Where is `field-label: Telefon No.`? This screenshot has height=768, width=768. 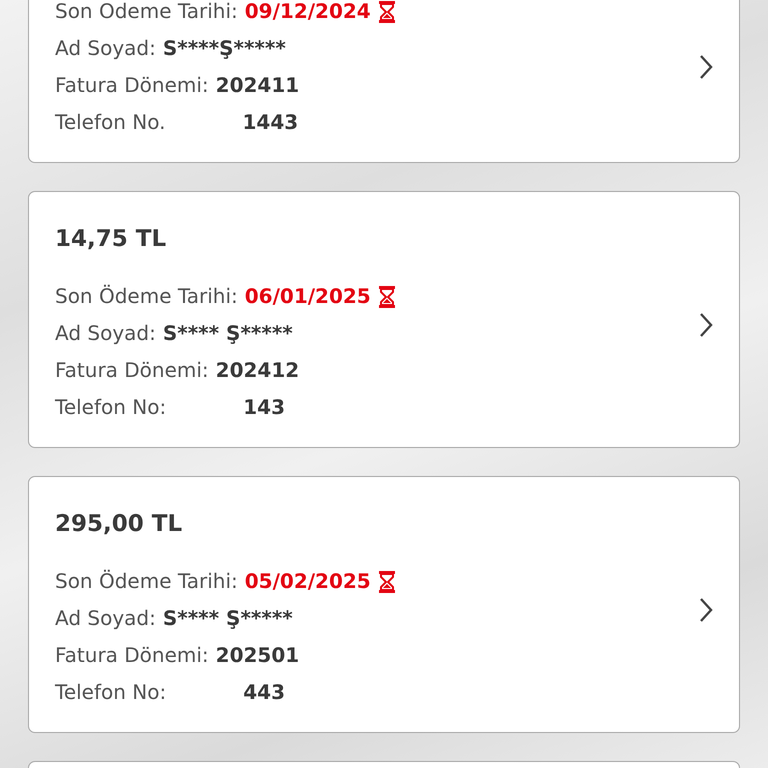
field-label: Telefon No. is located at coordinates (110, 122).